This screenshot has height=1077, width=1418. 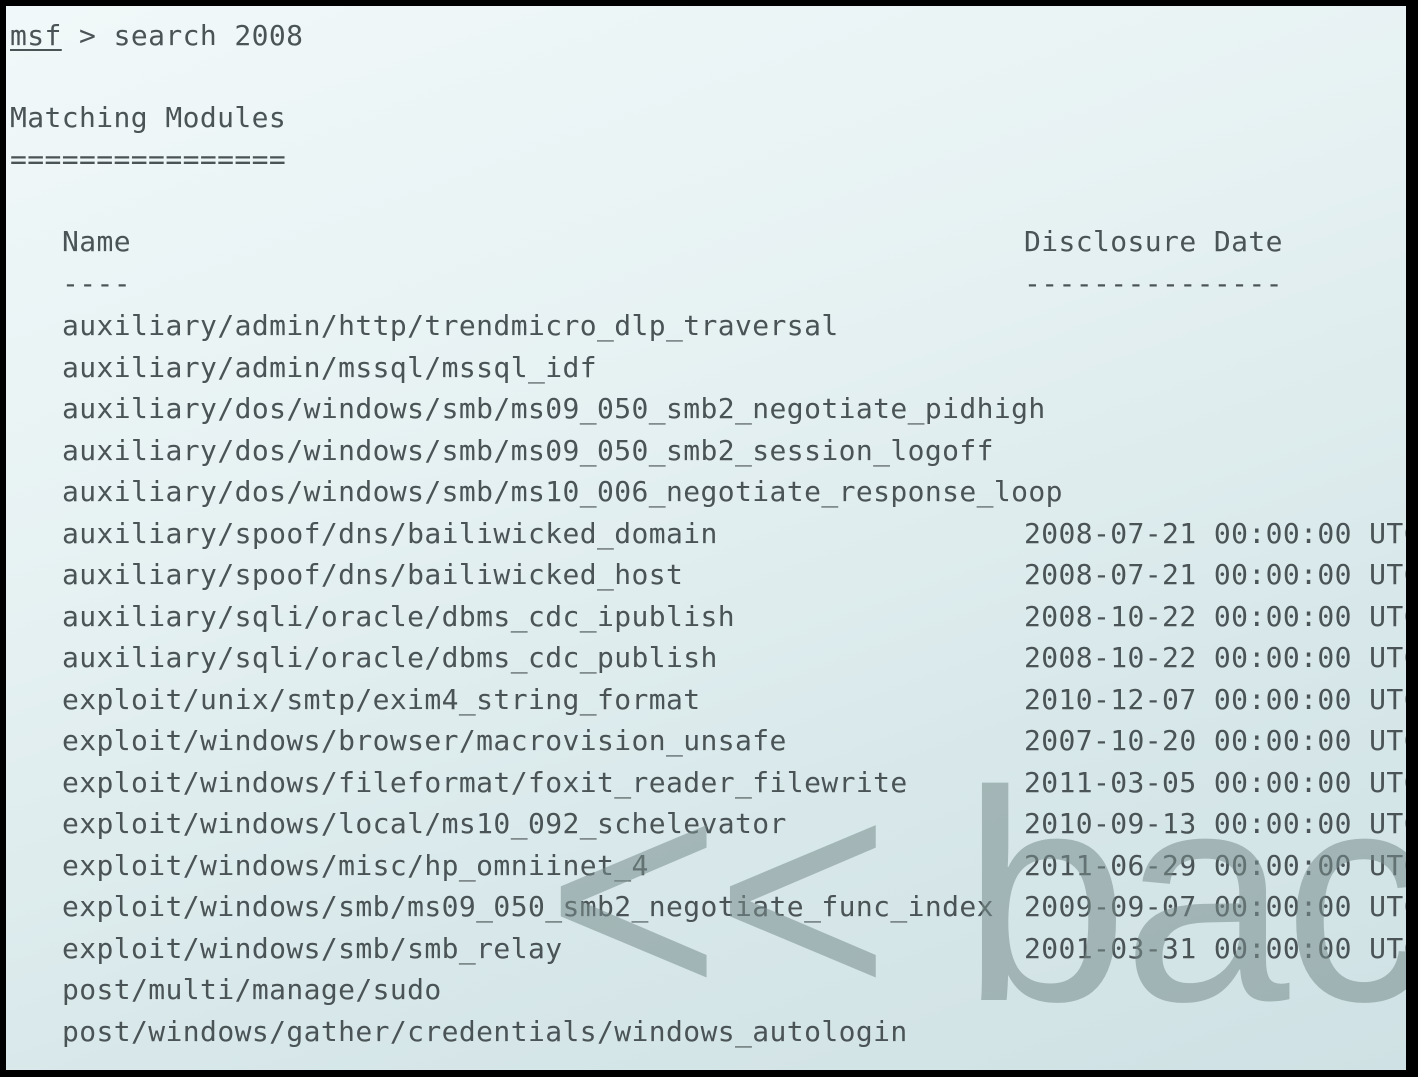 What do you see at coordinates (208, 35) in the screenshot?
I see `command-text: search 2008` at bounding box center [208, 35].